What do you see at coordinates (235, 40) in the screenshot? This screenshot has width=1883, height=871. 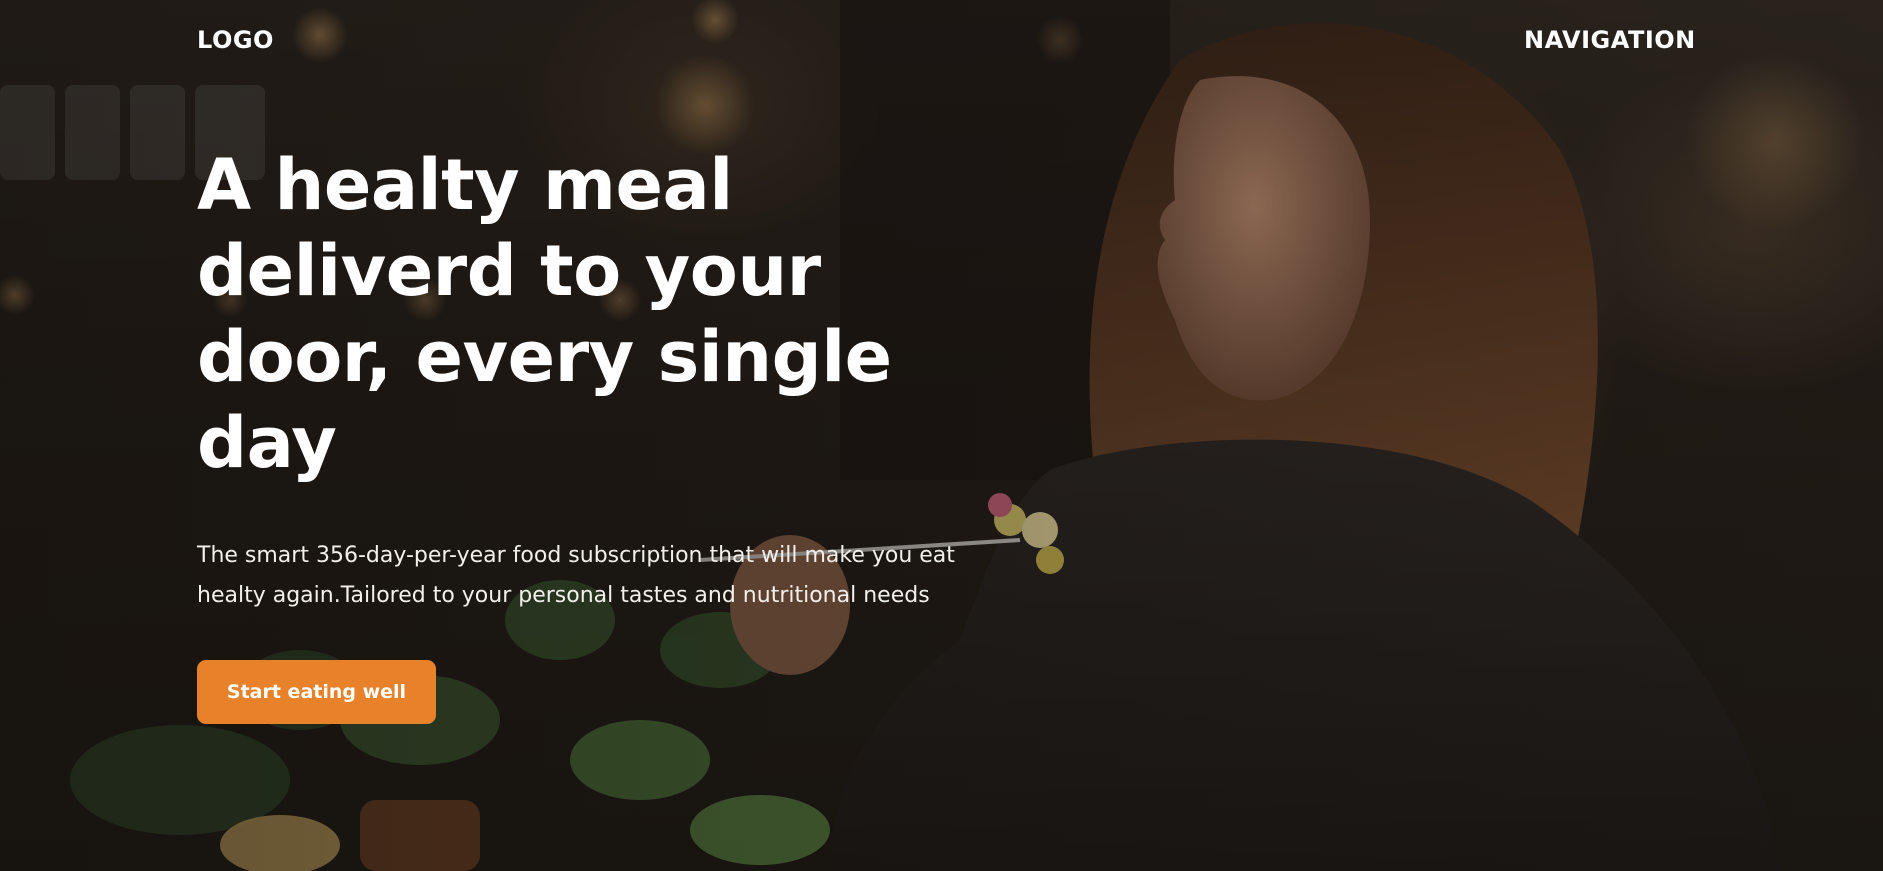 I see `logo: LOGO` at bounding box center [235, 40].